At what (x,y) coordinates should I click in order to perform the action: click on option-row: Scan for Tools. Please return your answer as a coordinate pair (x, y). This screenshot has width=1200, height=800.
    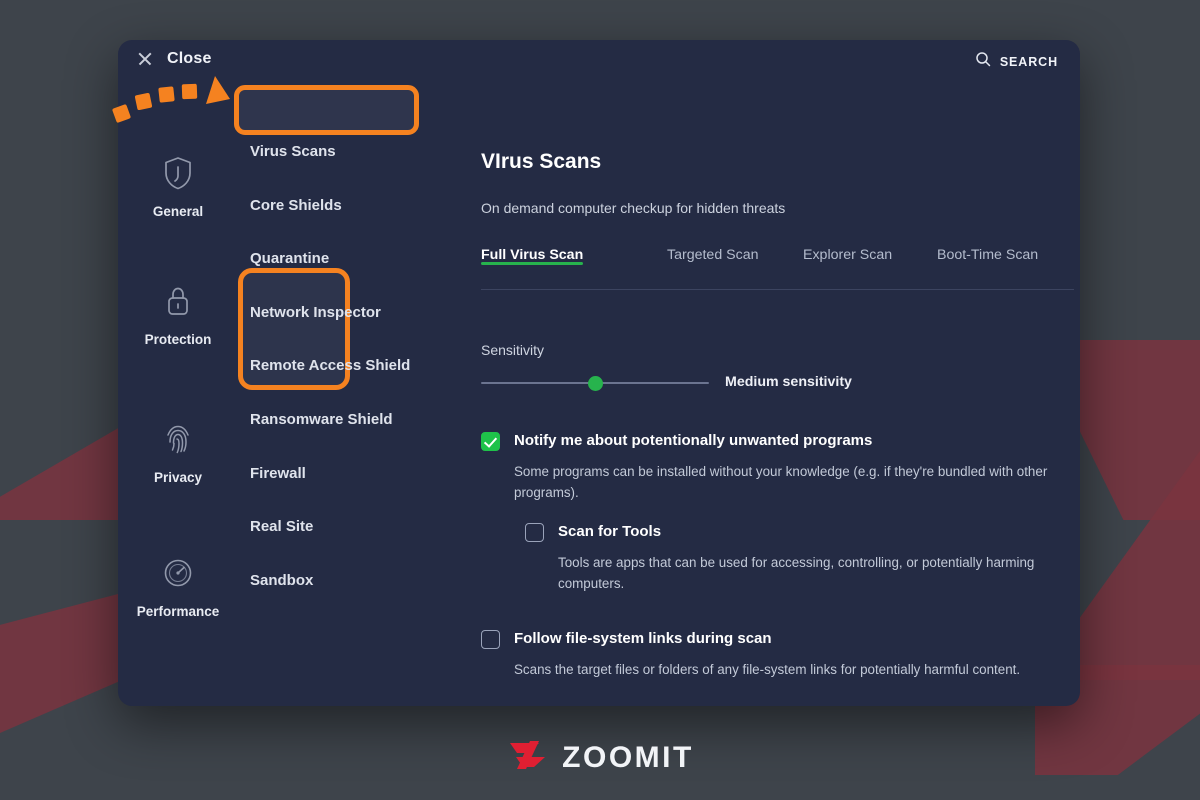
    Looking at the image, I should click on (802, 532).